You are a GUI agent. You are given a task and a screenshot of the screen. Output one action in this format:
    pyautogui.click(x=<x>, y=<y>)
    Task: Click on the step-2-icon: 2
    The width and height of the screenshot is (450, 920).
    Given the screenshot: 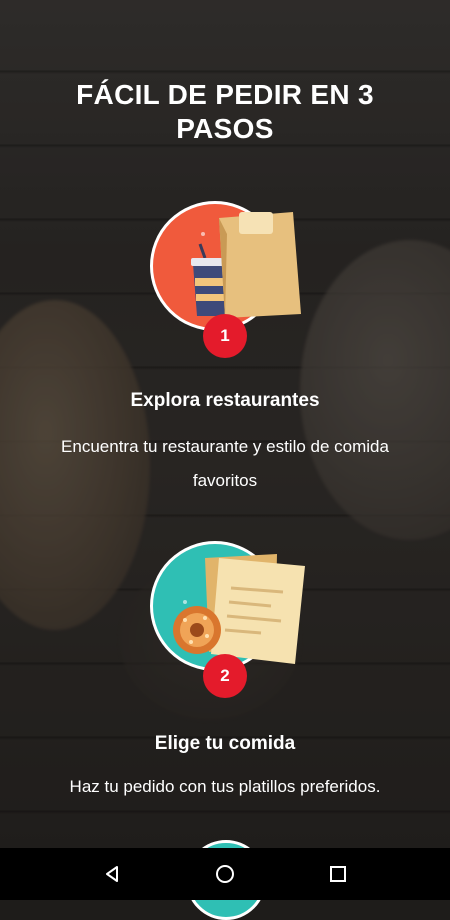 What is the action you would take?
    pyautogui.click(x=225, y=617)
    